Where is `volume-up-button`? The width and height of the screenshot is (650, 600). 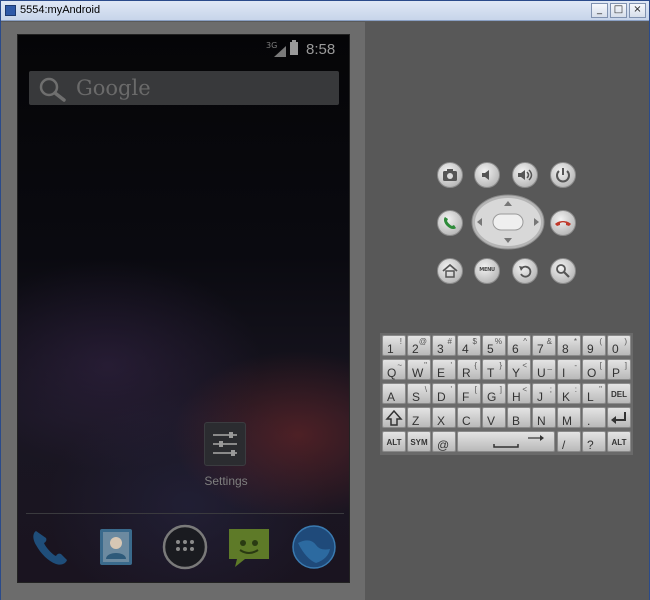
volume-up-button is located at coordinates (525, 175).